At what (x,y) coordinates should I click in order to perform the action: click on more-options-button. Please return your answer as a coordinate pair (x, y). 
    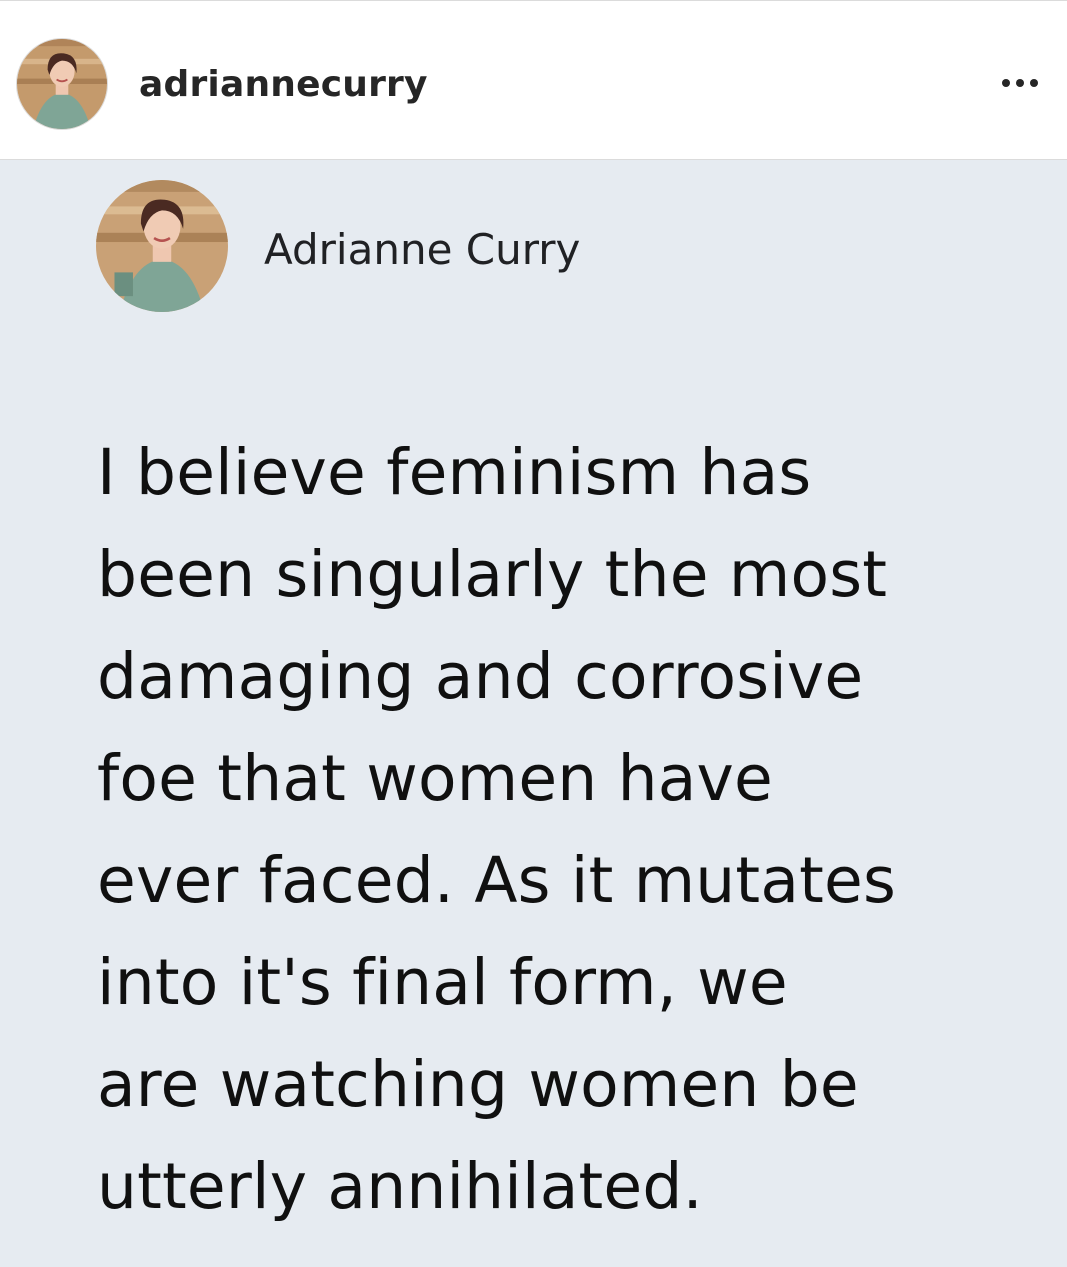
    Looking at the image, I should click on (1020, 83).